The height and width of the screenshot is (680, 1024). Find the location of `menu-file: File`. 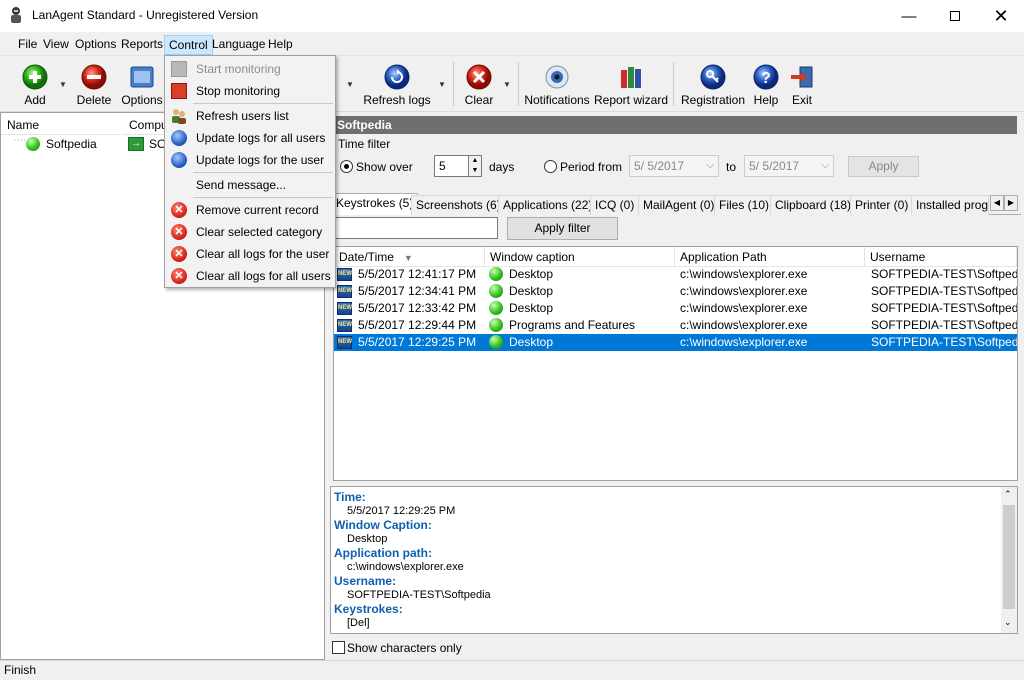

menu-file: File is located at coordinates (27, 45).